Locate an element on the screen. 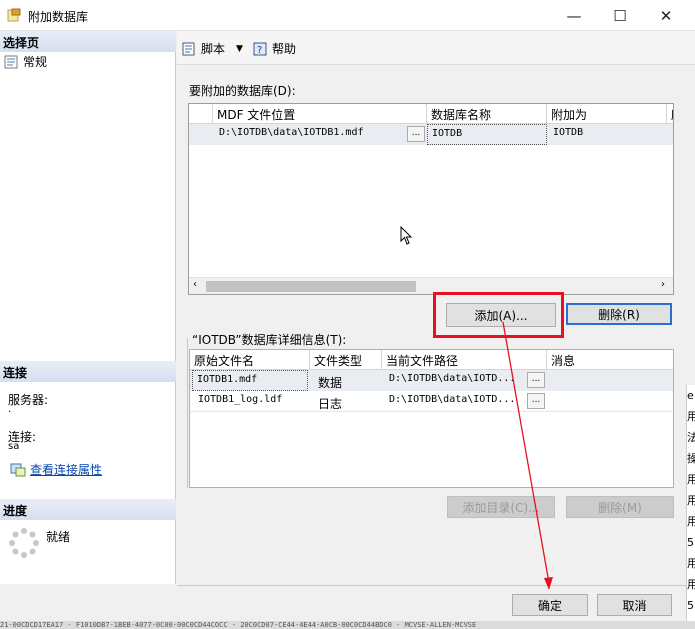 The image size is (695, 629). remove-button: 删除(R) is located at coordinates (619, 314).